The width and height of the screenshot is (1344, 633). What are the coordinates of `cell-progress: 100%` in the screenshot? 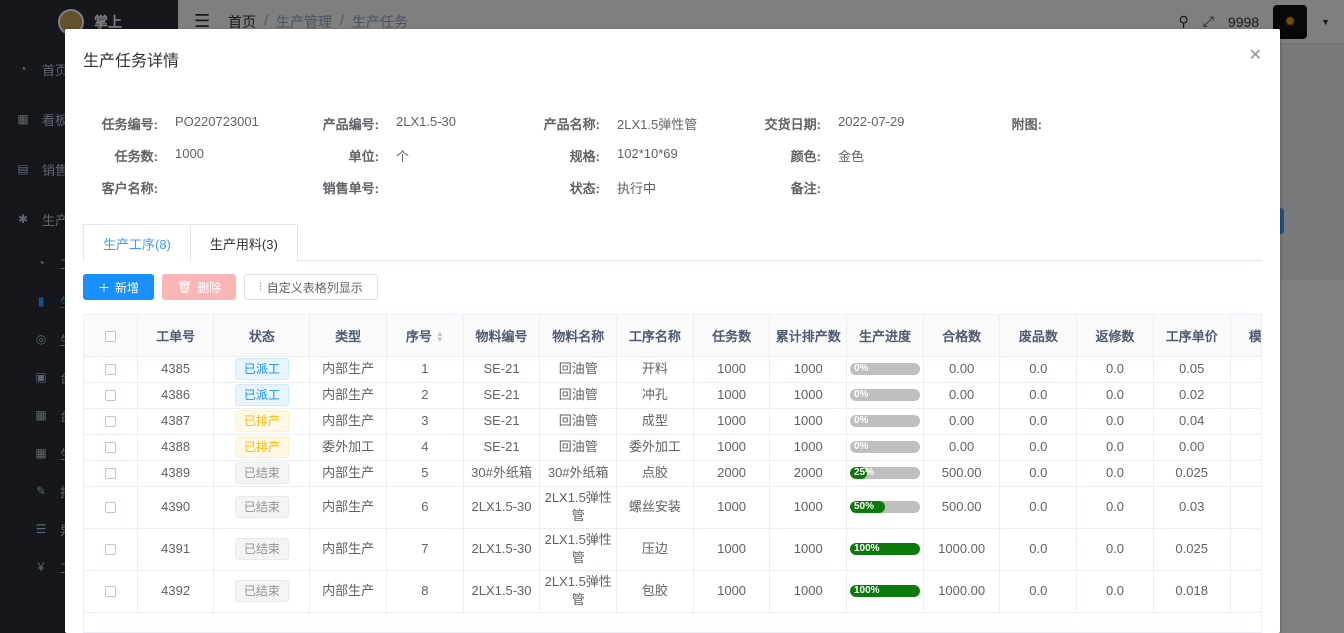 It's located at (885, 549).